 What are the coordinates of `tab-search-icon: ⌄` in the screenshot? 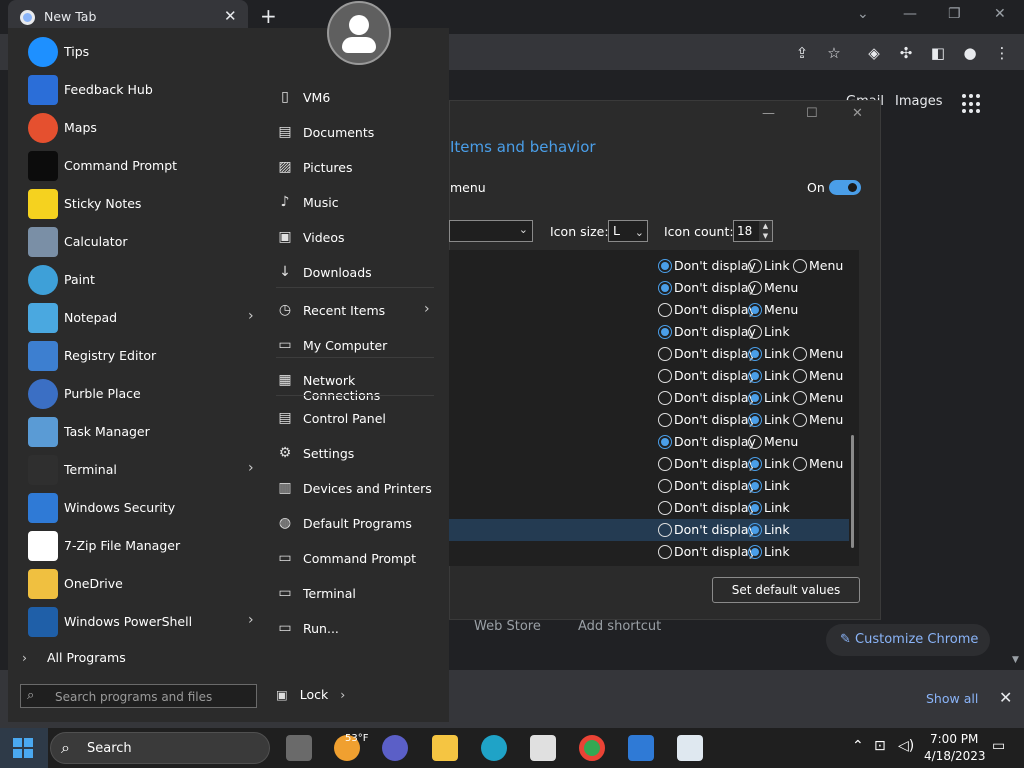 It's located at (863, 14).